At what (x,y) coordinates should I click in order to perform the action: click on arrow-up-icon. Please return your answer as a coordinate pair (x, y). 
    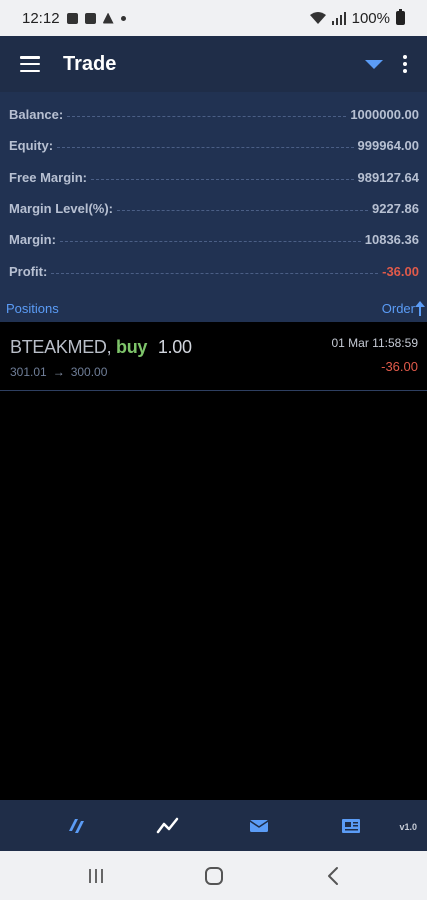
    Looking at the image, I should click on (420, 308).